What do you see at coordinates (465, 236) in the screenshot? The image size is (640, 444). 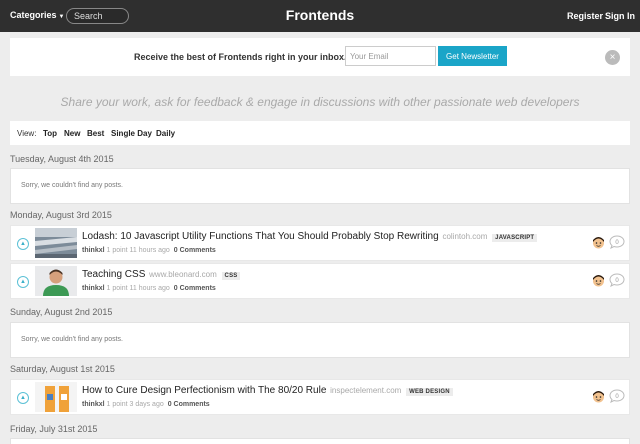 I see `post-domain: colintoh.com` at bounding box center [465, 236].